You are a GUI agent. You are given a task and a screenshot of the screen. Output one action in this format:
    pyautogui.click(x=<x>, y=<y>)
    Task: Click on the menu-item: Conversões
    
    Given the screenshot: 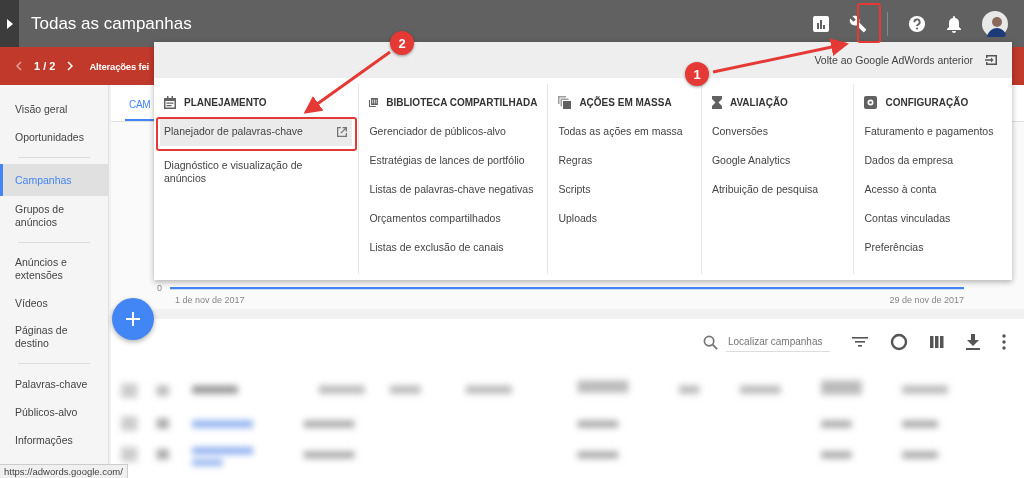 What is the action you would take?
    pyautogui.click(x=777, y=131)
    